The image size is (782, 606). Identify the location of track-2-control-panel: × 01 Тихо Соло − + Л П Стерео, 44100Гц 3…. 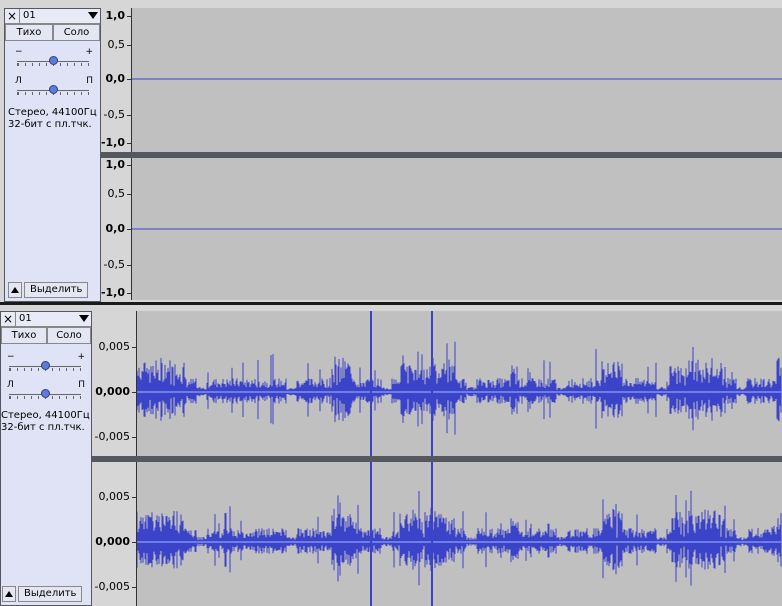
(46, 458).